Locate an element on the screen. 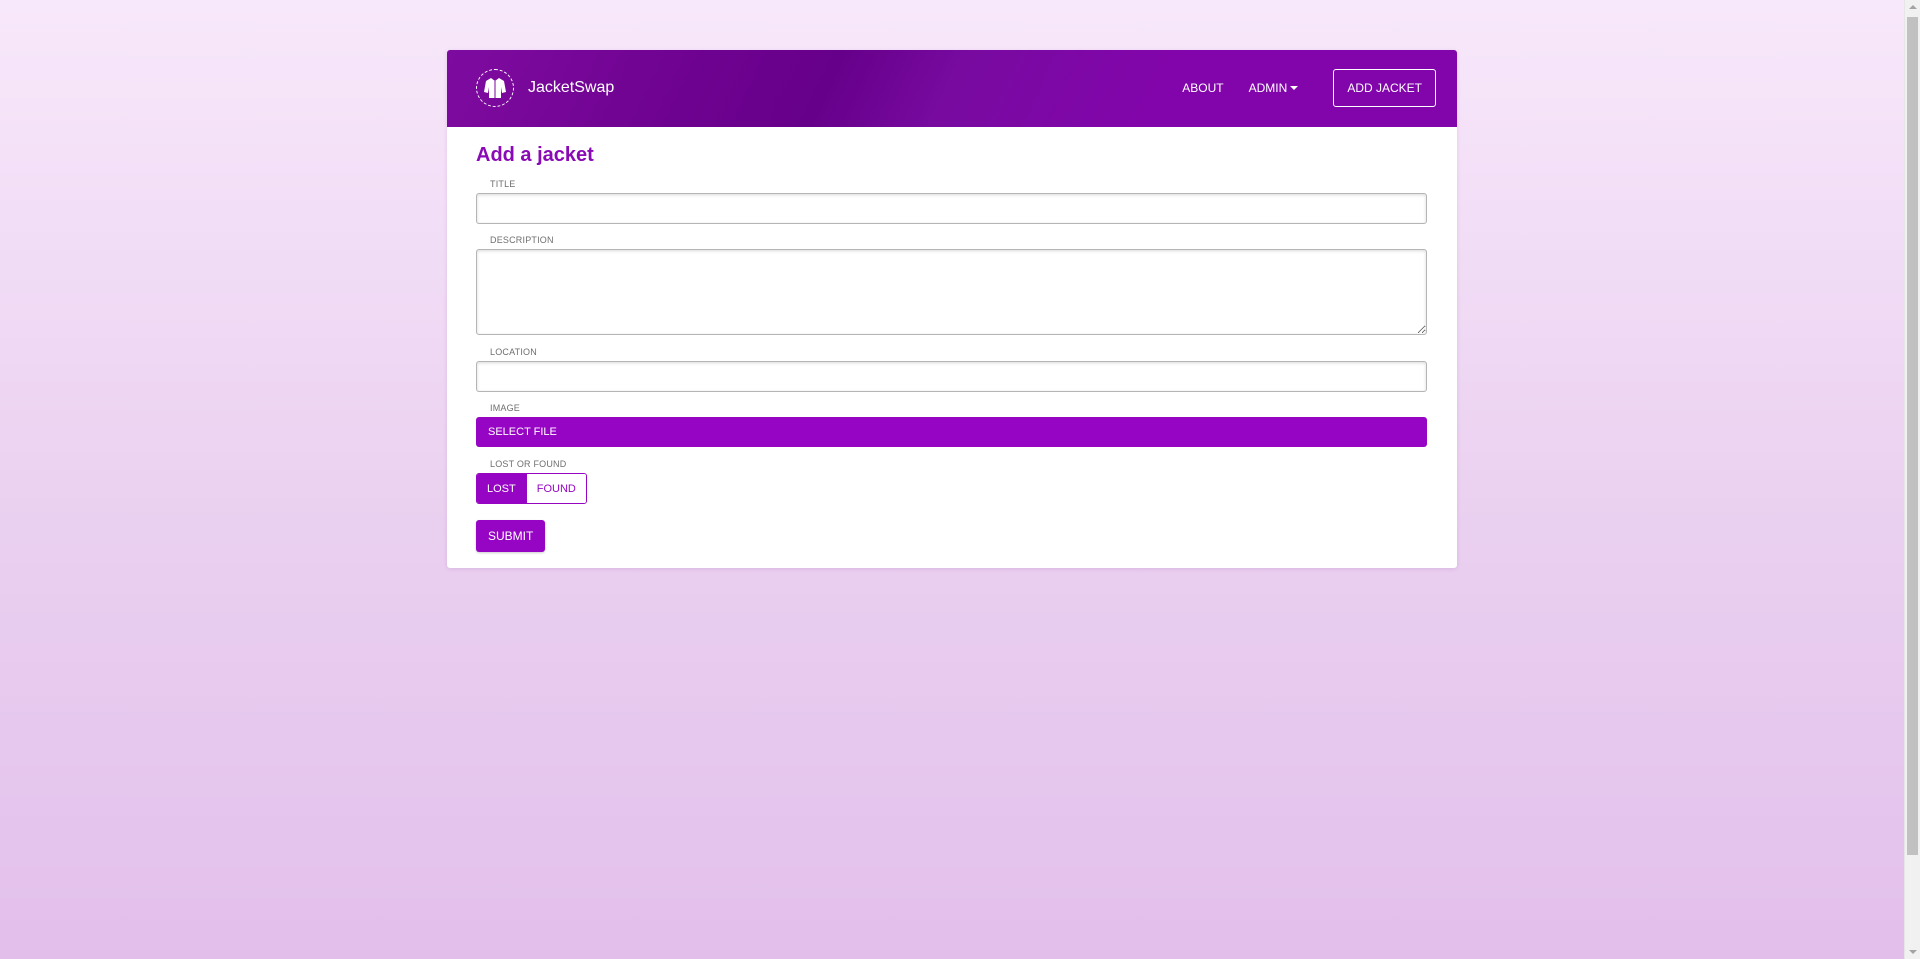 This screenshot has width=1920, height=959. description-textarea is located at coordinates (951, 292).